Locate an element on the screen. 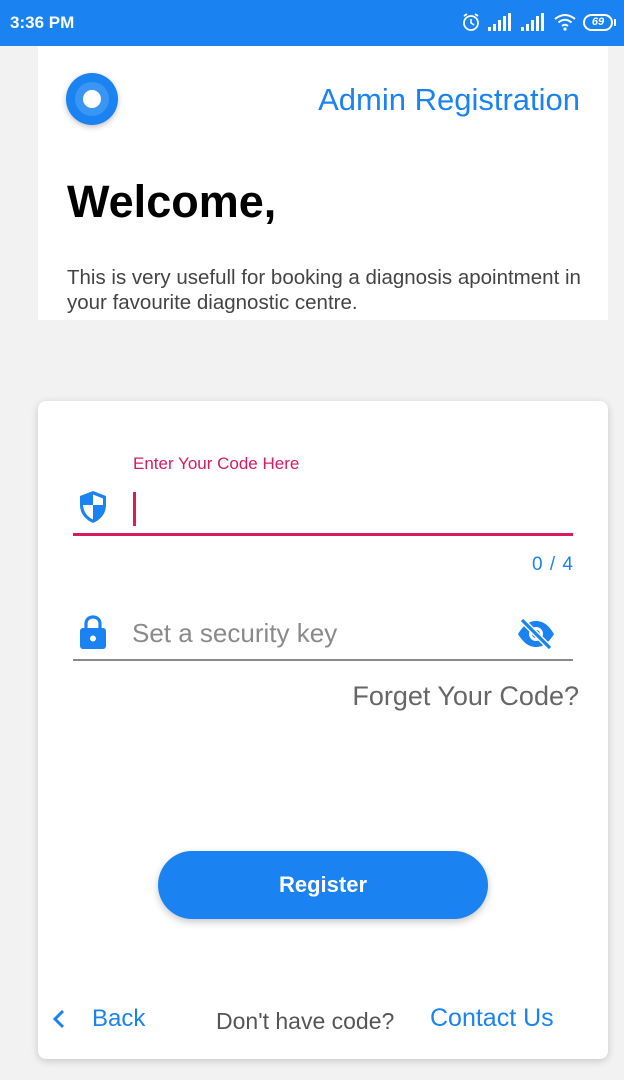  wifi-icon is located at coordinates (565, 22).